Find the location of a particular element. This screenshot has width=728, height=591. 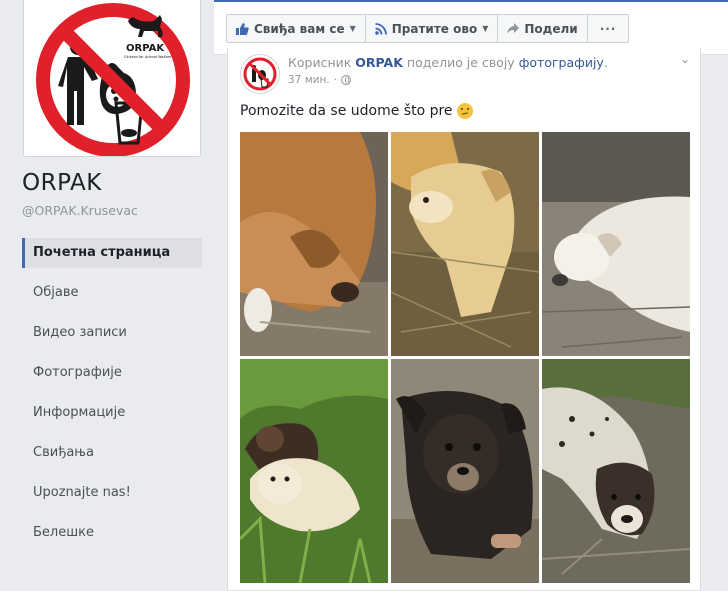

chevron-down-icon: ⌄ is located at coordinates (685, 59).